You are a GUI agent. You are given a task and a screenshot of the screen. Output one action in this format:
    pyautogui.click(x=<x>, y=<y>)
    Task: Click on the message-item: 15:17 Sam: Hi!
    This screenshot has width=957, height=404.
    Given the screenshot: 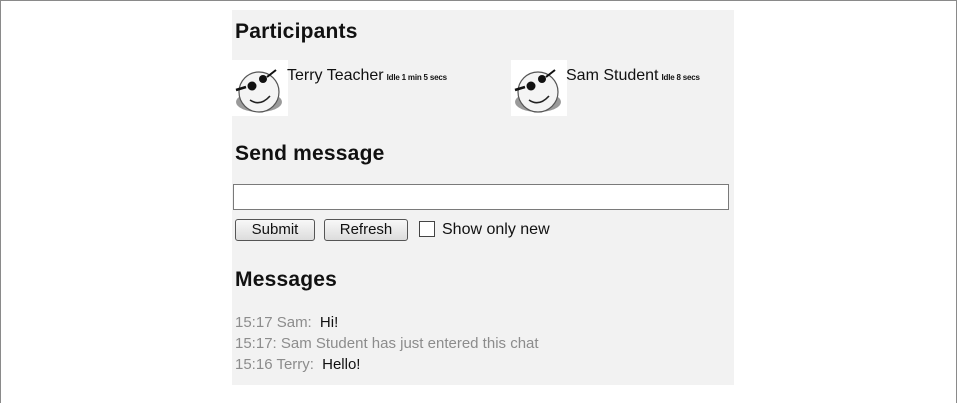 What is the action you would take?
    pyautogui.click(x=286, y=322)
    